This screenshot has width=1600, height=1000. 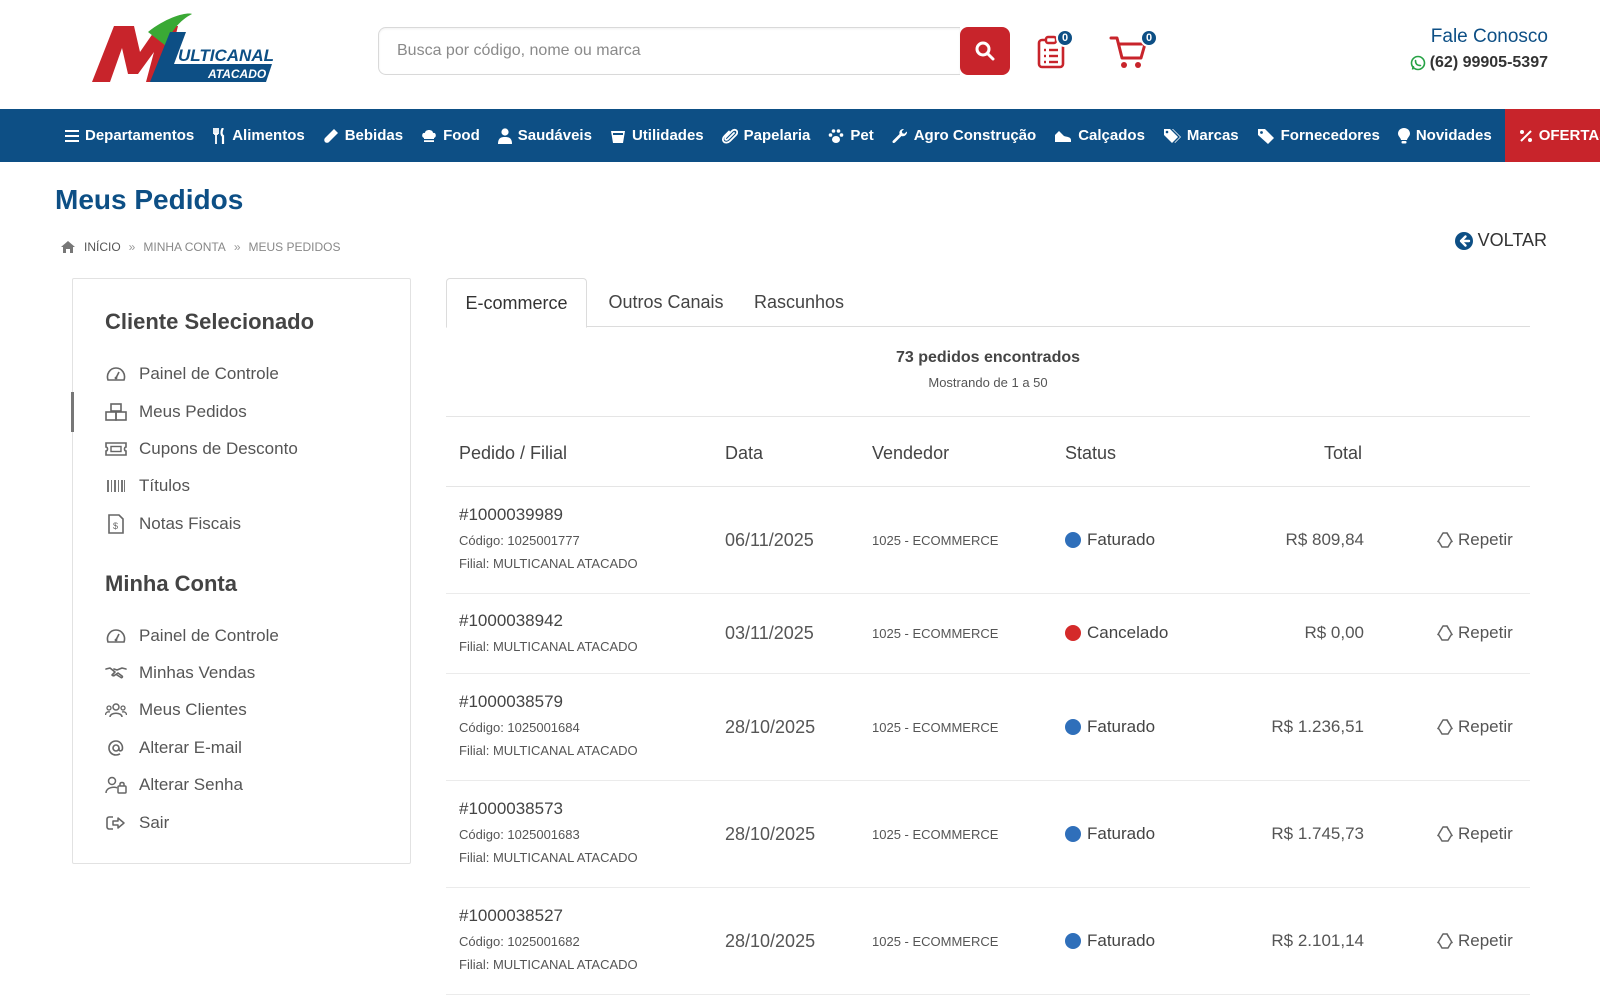 I want to click on percent-icon, so click(x=1525, y=135).